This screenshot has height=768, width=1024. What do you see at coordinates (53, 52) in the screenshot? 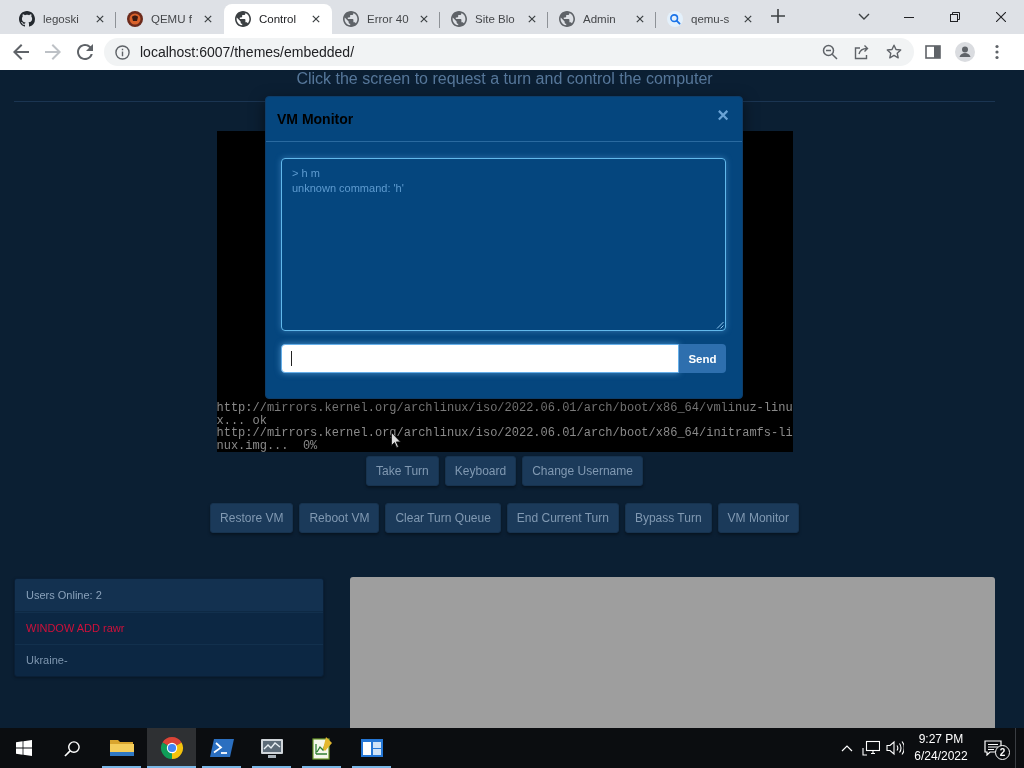
I see `arrow-right-icon` at bounding box center [53, 52].